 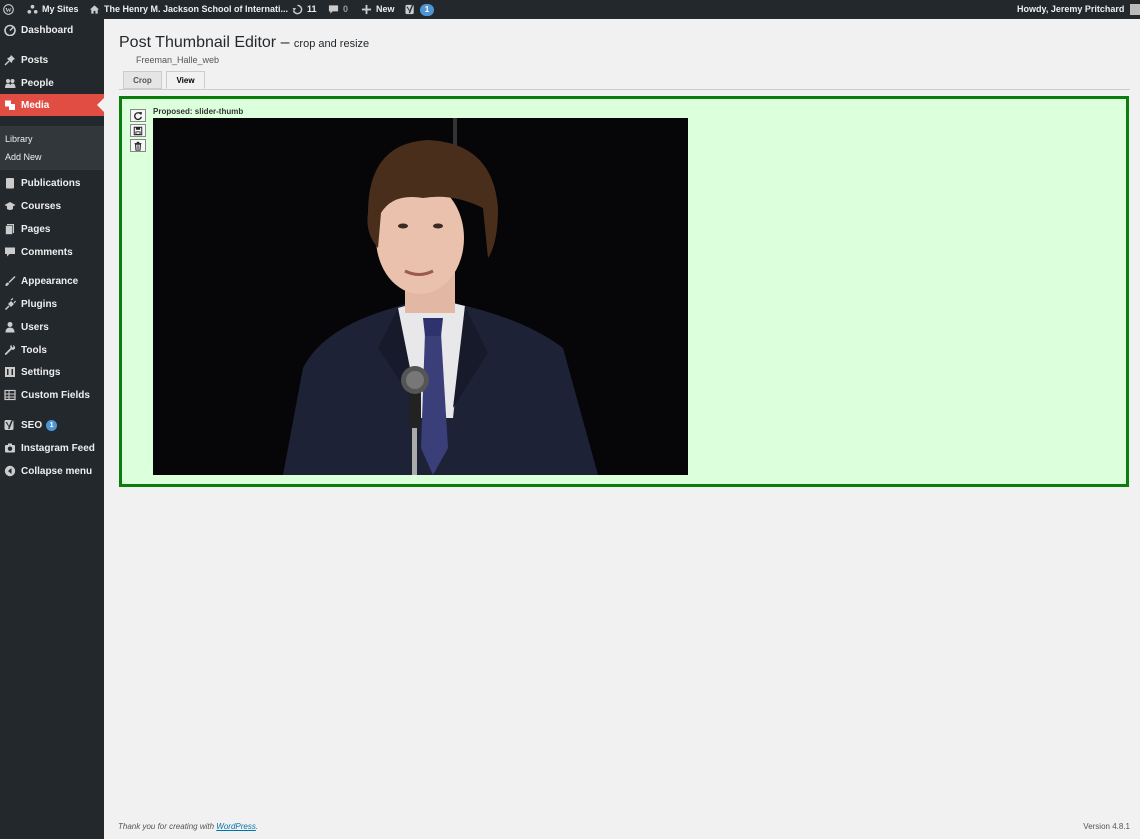 What do you see at coordinates (41, 372) in the screenshot?
I see `sidebar-item-label: Settings` at bounding box center [41, 372].